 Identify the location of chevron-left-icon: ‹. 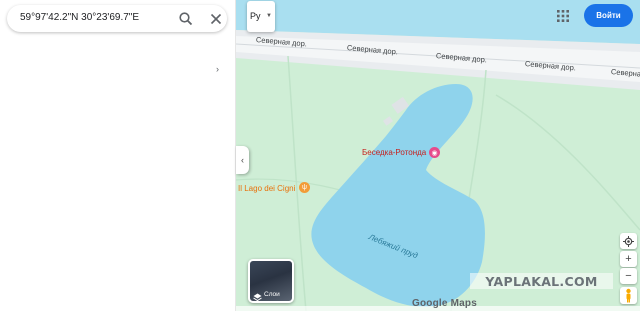
(242, 160).